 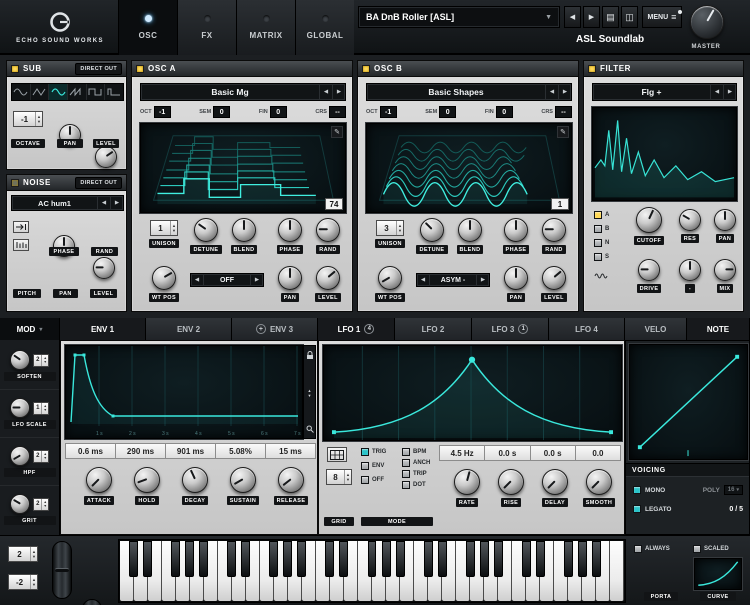 I want to click on osc-a-enable-led, so click(x=140, y=68).